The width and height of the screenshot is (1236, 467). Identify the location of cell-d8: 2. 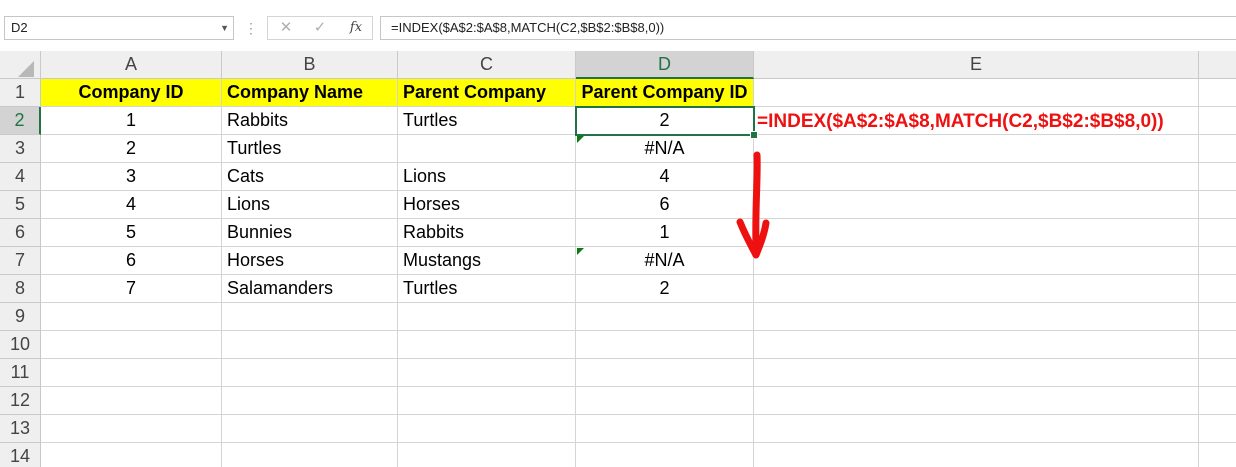
(665, 289).